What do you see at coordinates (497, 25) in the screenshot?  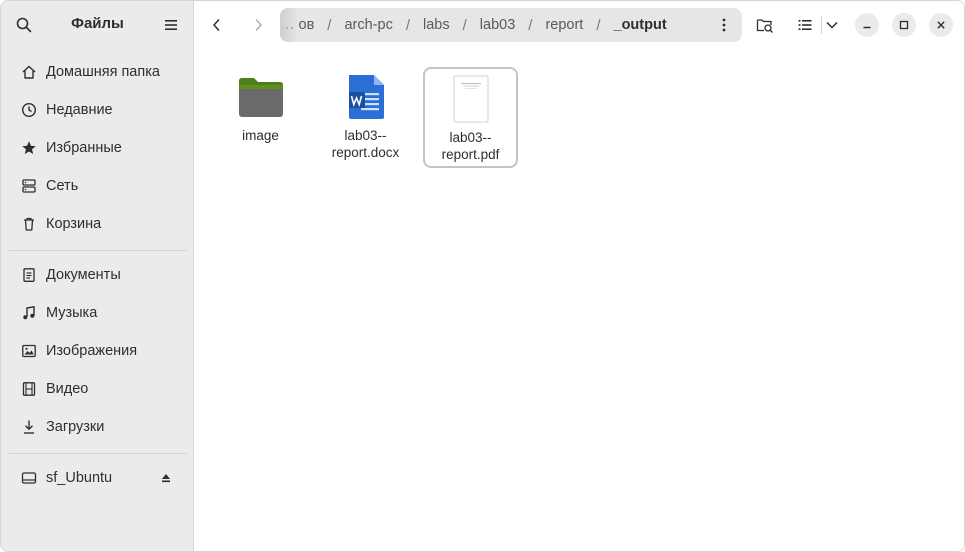 I see `breadcrumb-item: lab03` at bounding box center [497, 25].